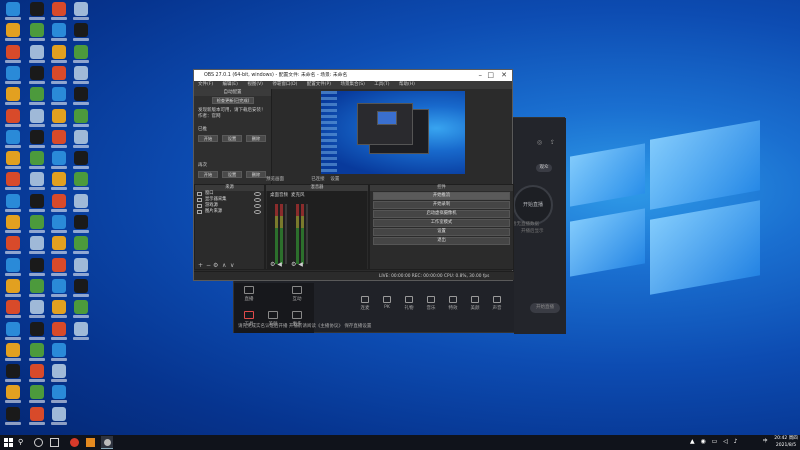 The width and height of the screenshot is (800, 450). Describe the element at coordinates (232, 138) in the screenshot. I see `section1-settings-button: 设置` at that location.